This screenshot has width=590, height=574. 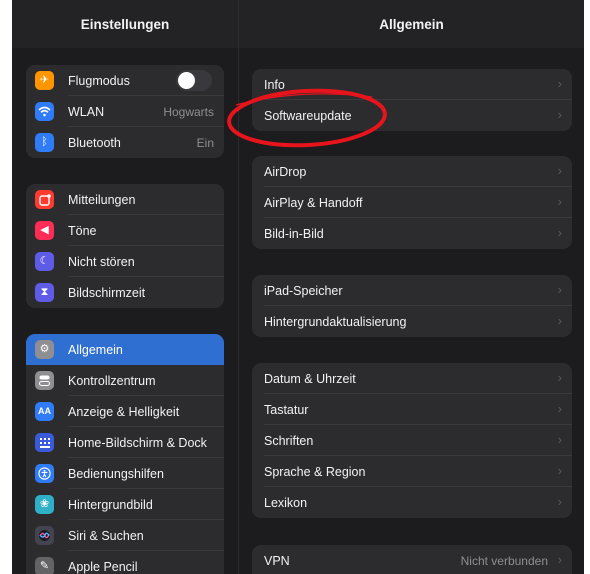 What do you see at coordinates (94, 142) in the screenshot?
I see `sidebar-item-label: Bluetooth` at bounding box center [94, 142].